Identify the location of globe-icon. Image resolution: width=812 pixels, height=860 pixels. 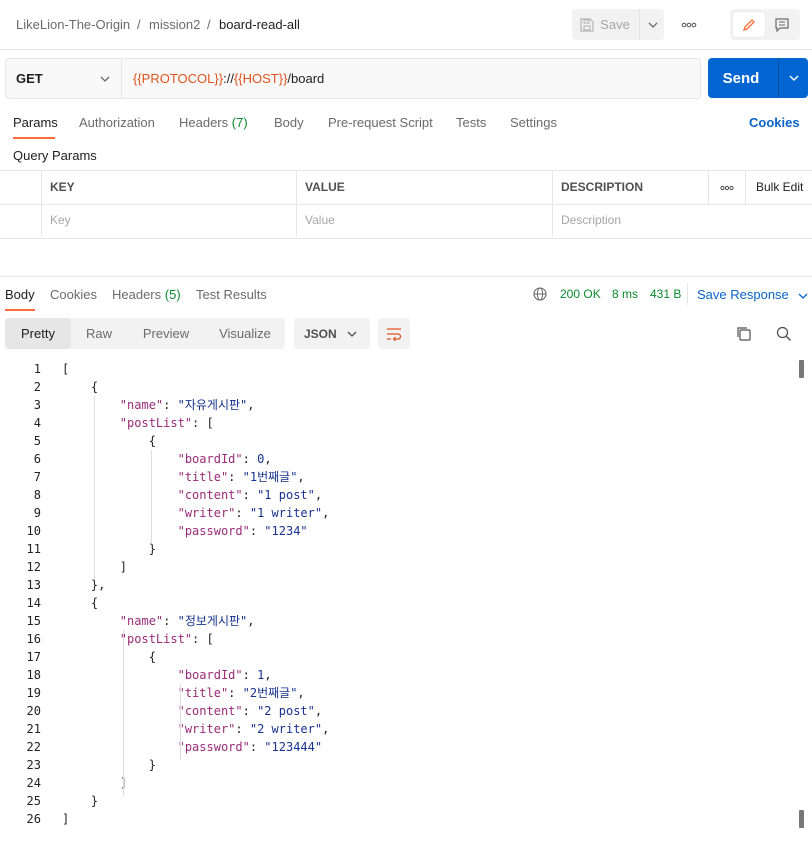
(540, 294).